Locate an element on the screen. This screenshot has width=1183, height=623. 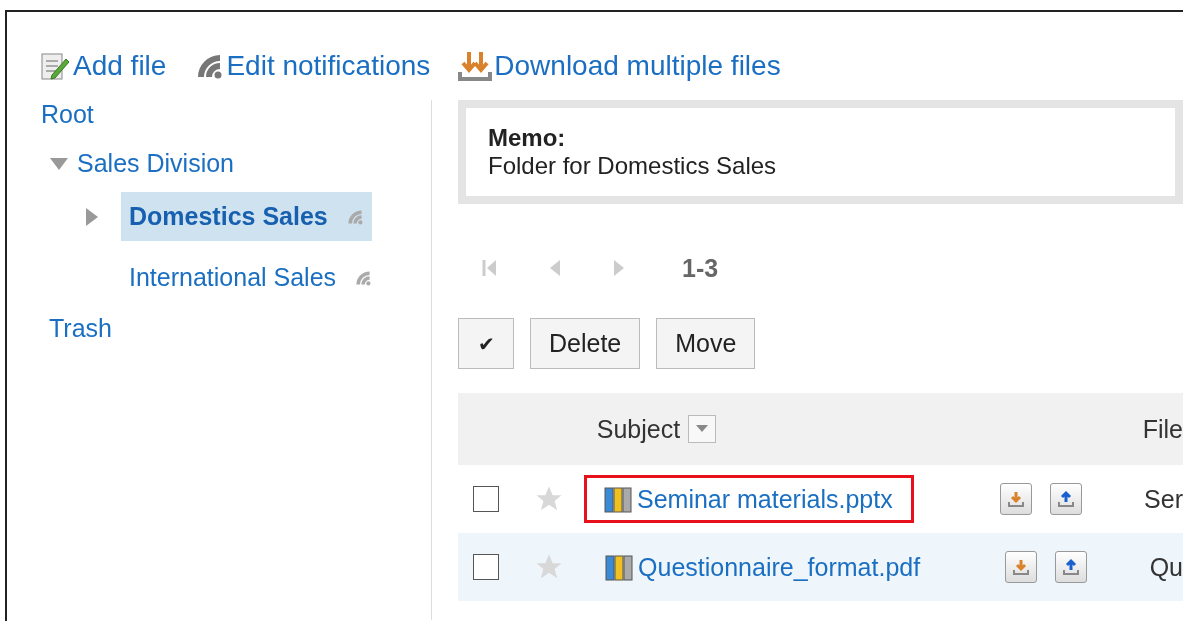
caret-right-icon is located at coordinates (92, 216).